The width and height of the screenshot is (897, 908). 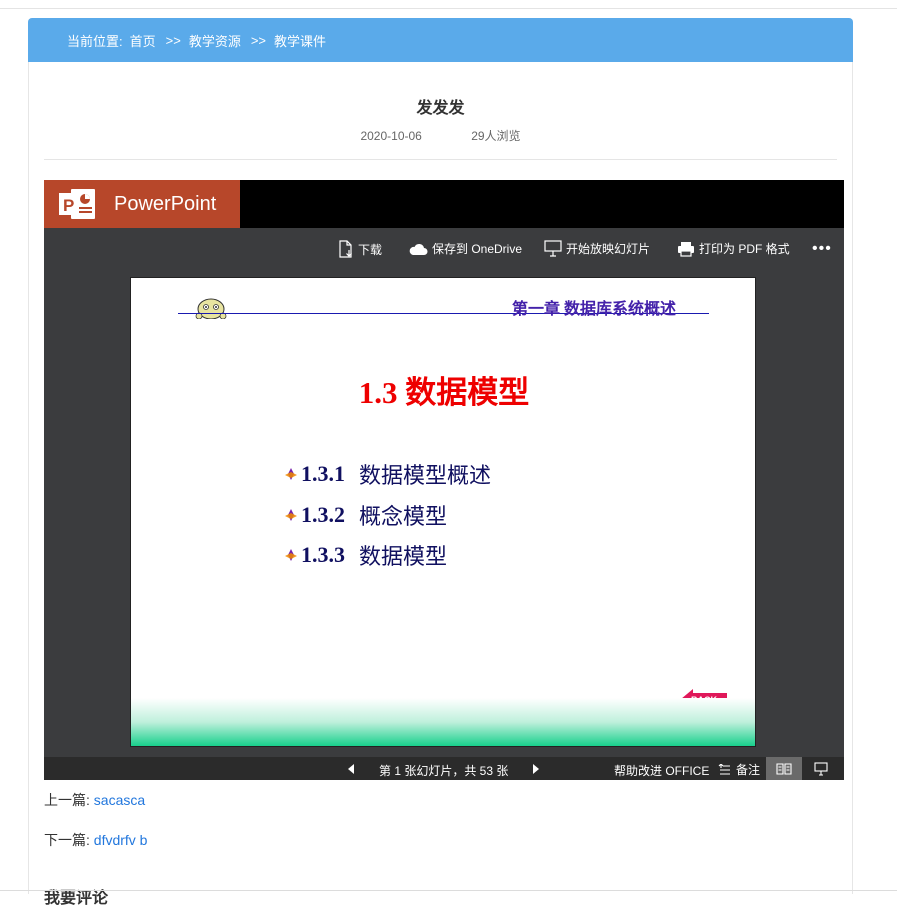 I want to click on book-icon, so click(x=784, y=768).